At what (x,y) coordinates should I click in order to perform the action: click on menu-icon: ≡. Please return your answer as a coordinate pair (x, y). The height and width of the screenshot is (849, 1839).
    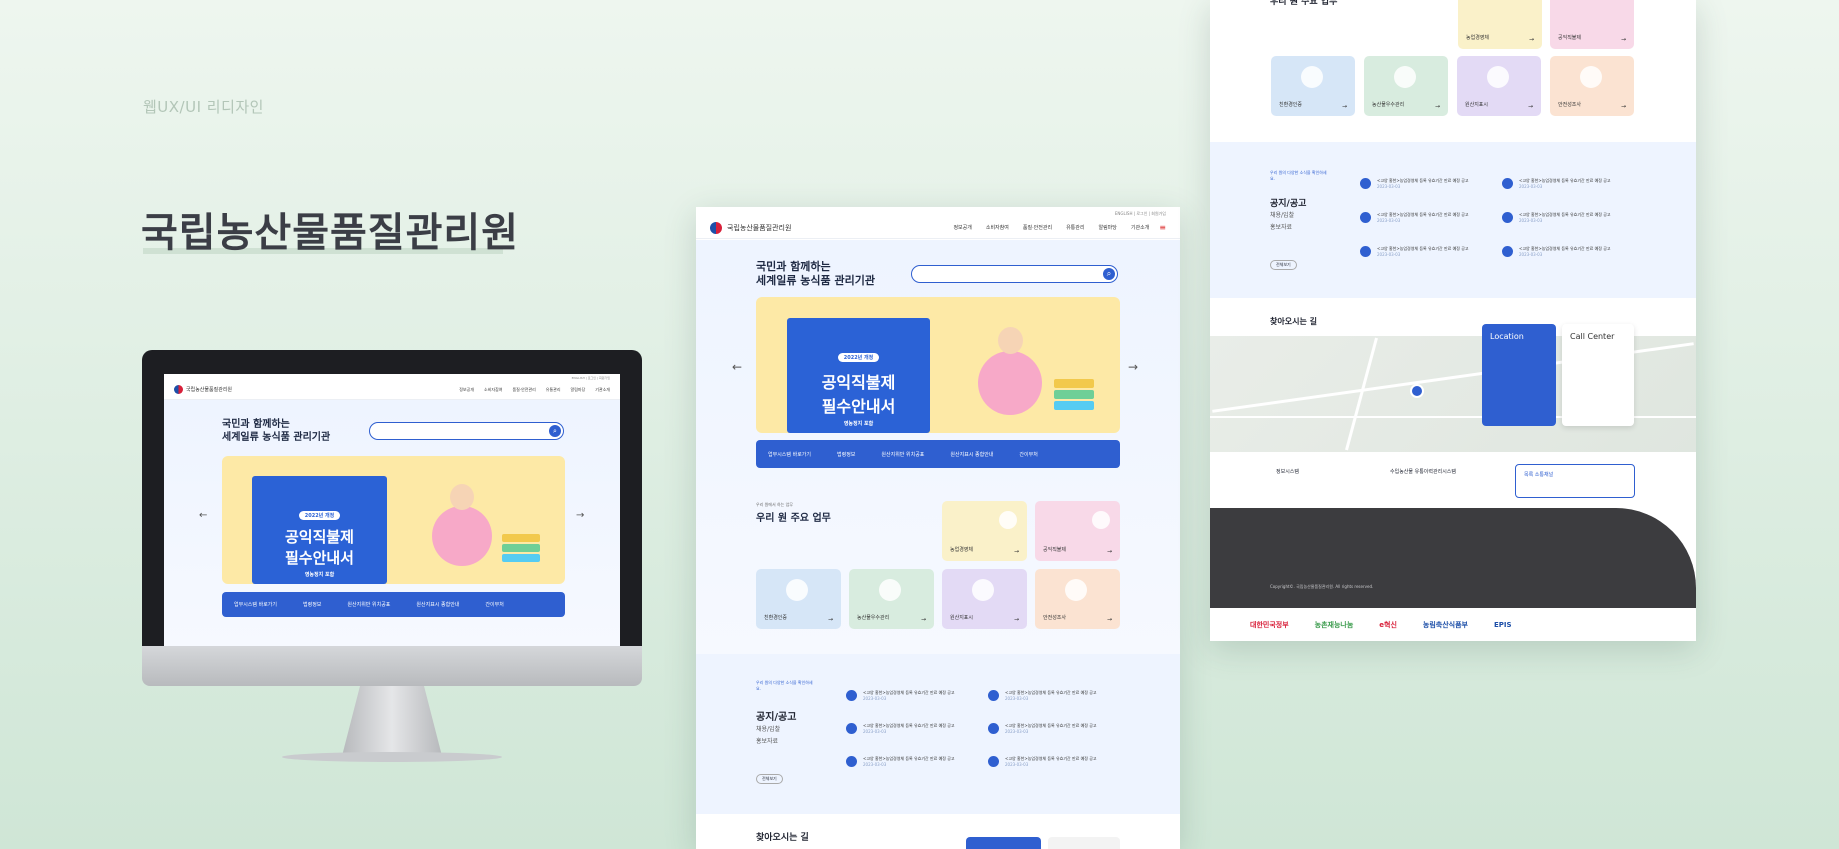
    Looking at the image, I should click on (1162, 227).